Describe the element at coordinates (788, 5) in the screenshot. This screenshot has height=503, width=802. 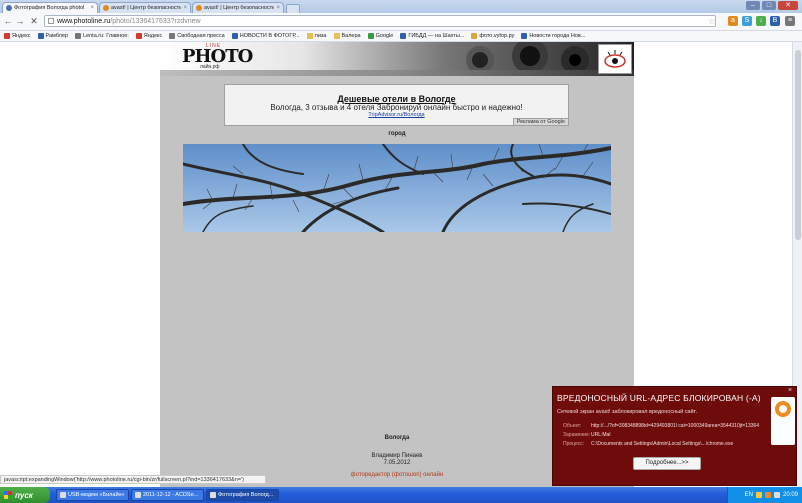
I see `close-window-button: ✕` at that location.